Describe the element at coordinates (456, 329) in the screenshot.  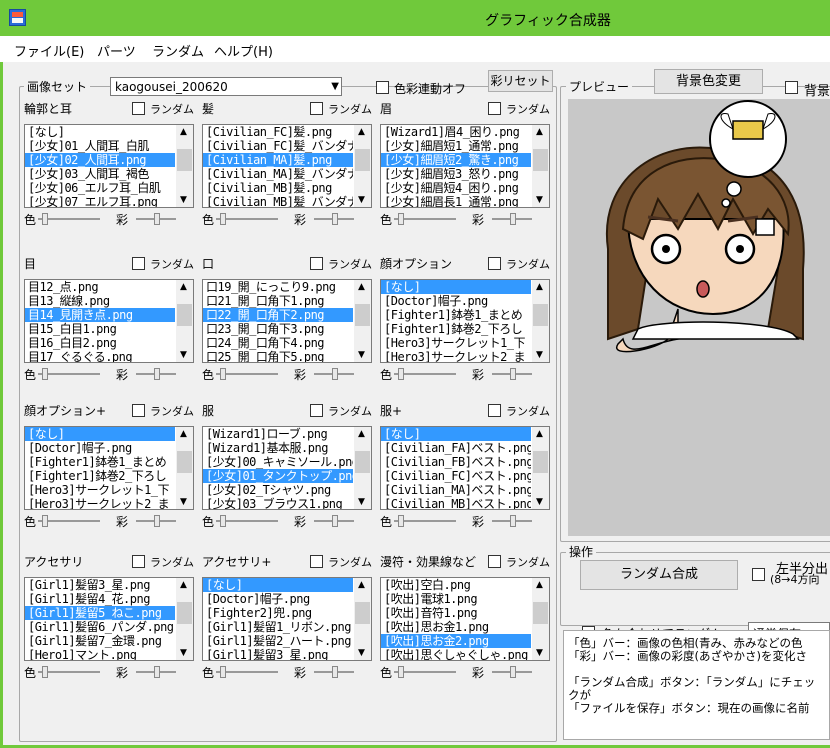
I see `list-item: [Fighter1]鉢巻2_下ろし` at that location.